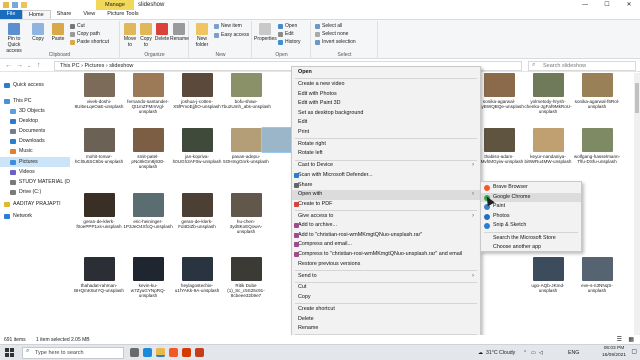 The width and height of the screenshot is (640, 360). I want to click on file-name: thabiso-adam-TwMvhMGyiw-unsplash, so click(499, 162).